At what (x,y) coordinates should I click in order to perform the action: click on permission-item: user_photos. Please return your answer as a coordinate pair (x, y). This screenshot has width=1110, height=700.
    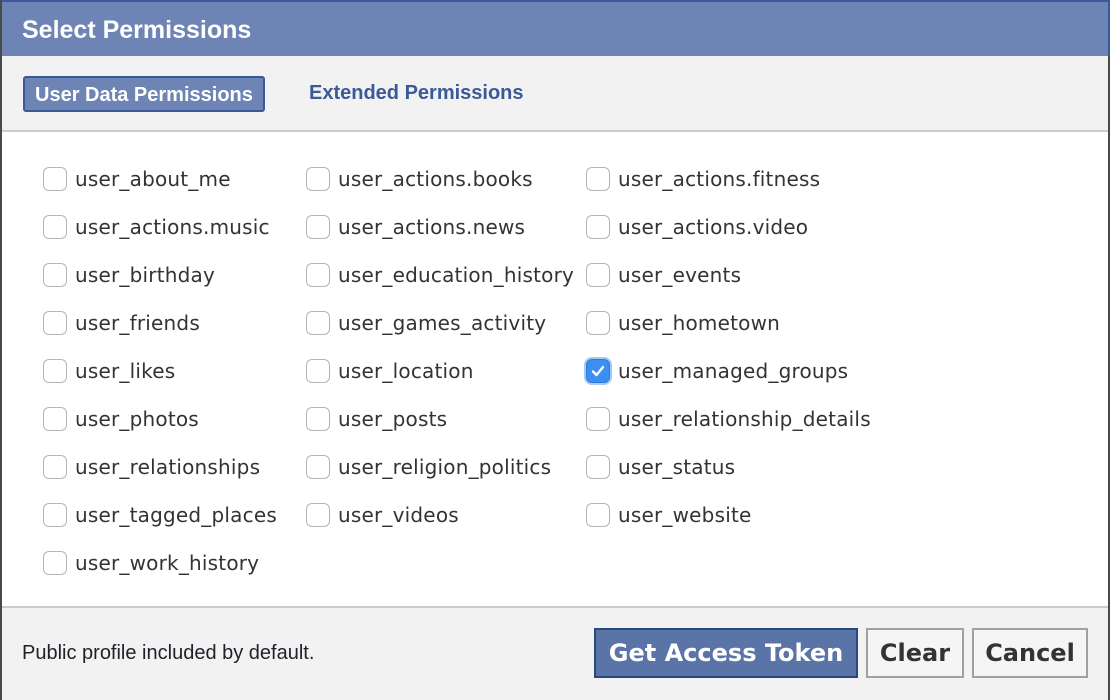
    Looking at the image, I should click on (121, 419).